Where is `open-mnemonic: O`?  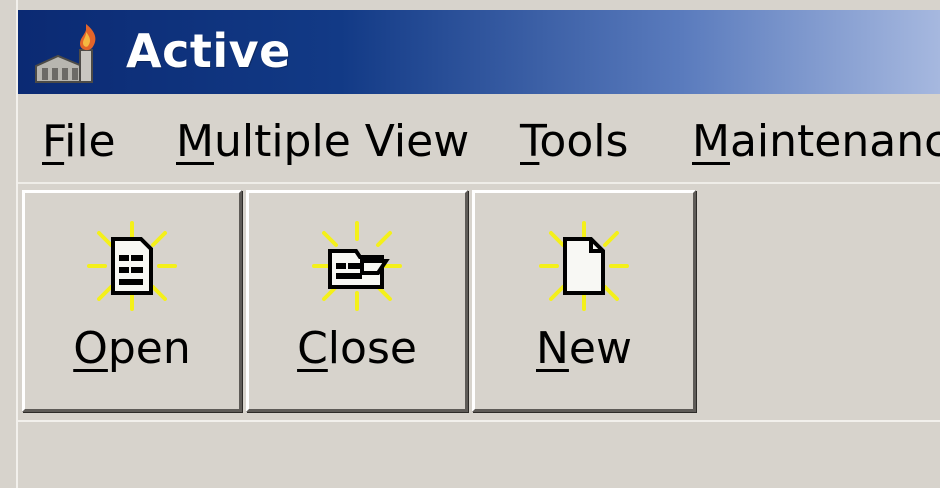
open-mnemonic: O is located at coordinates (90, 348).